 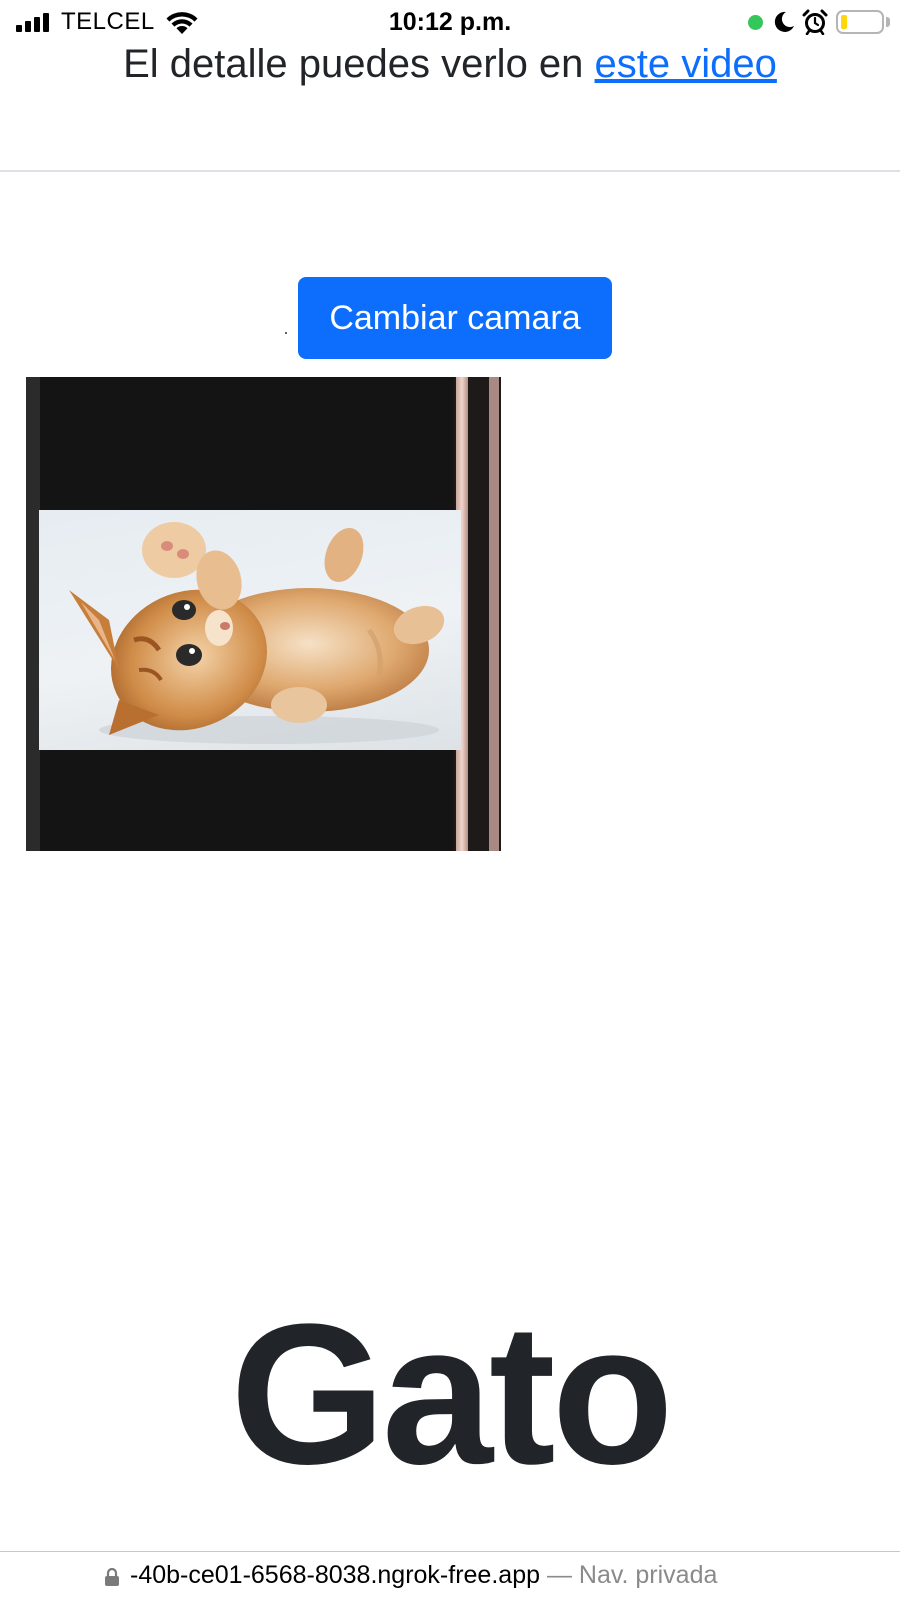 What do you see at coordinates (455, 318) in the screenshot?
I see `switch-camera-button: Cambiar camara` at bounding box center [455, 318].